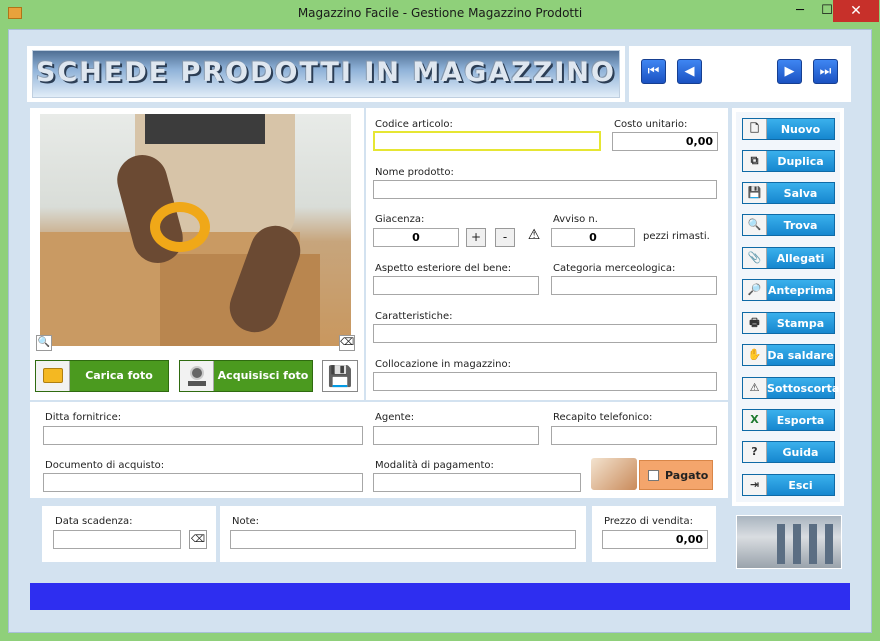 This screenshot has height=641, width=880. I want to click on pagato-checkbox-box, so click(653, 475).